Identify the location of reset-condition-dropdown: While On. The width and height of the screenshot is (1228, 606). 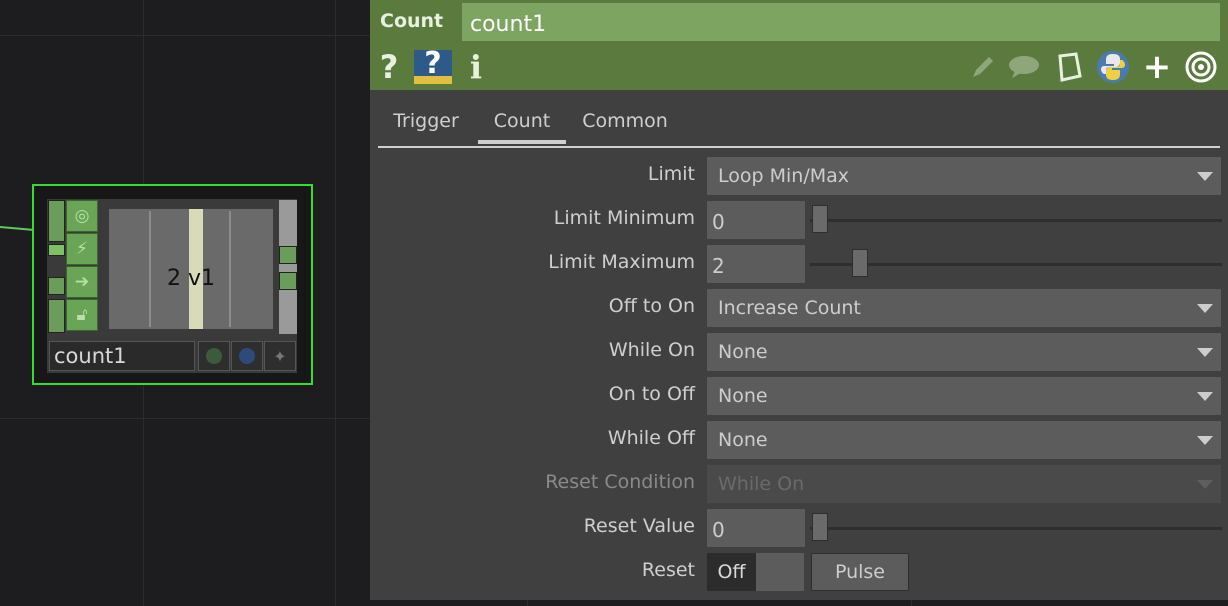
(964, 484).